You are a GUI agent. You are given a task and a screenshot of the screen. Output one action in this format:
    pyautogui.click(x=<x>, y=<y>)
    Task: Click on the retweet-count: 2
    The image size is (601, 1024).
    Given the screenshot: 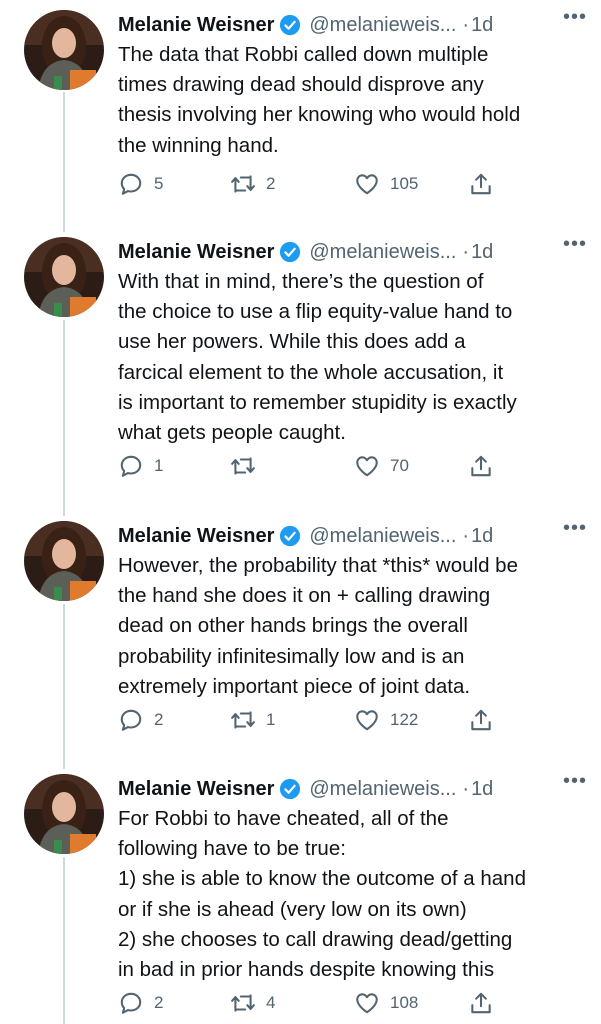 What is the action you would take?
    pyautogui.click(x=271, y=183)
    